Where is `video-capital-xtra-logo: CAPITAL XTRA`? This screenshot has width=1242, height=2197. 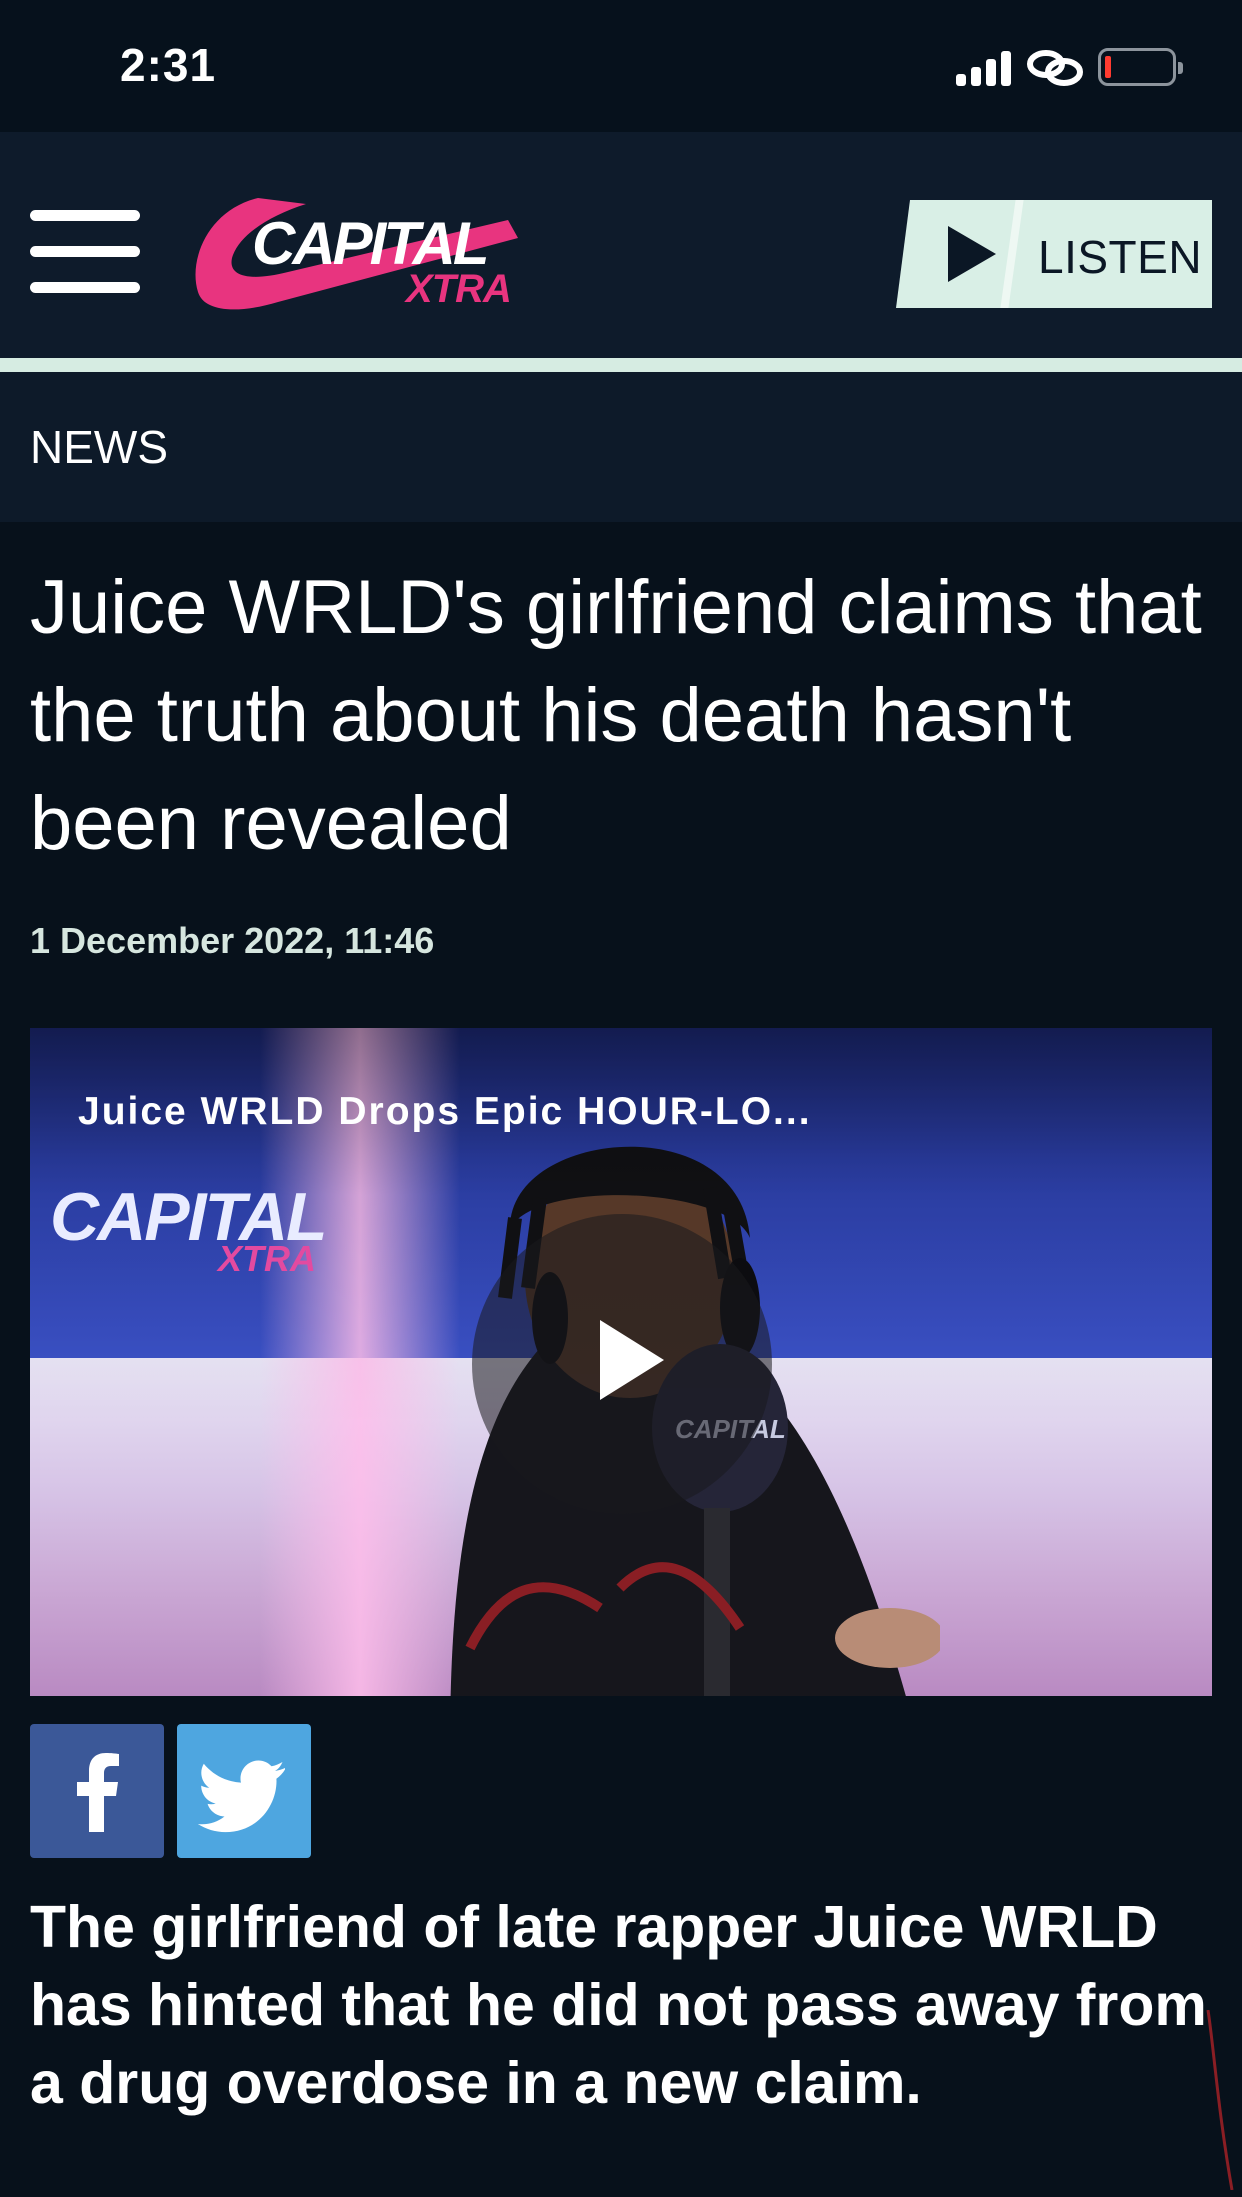 video-capital-xtra-logo: CAPITAL XTRA is located at coordinates (189, 1228).